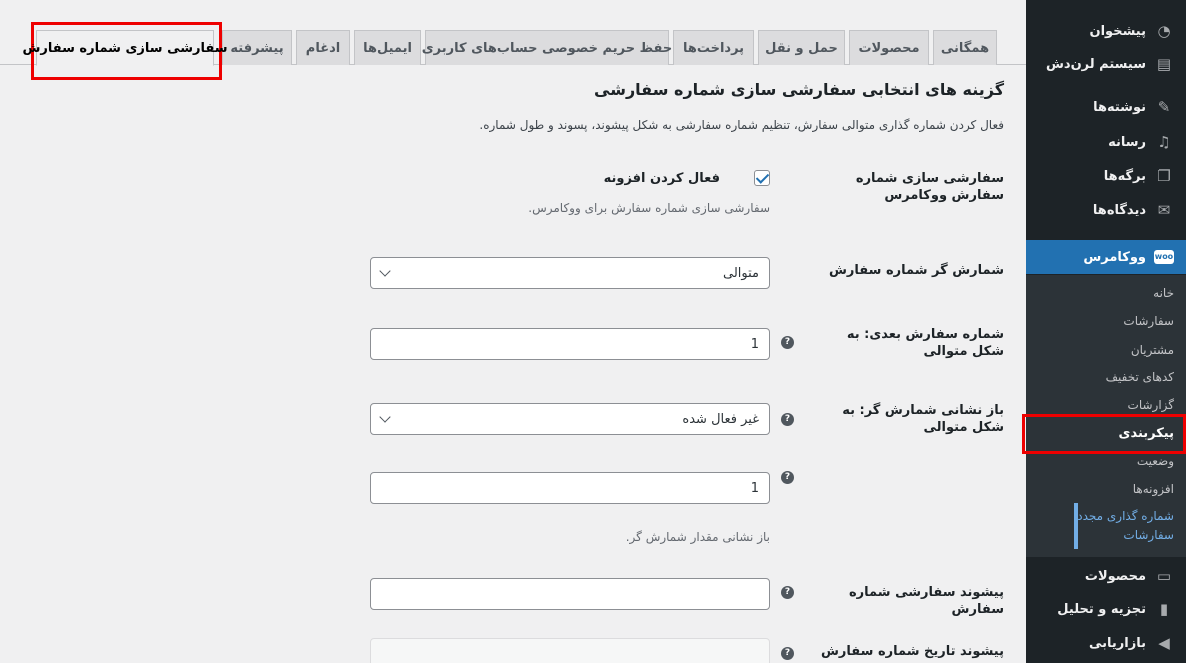 The image size is (1186, 663). What do you see at coordinates (387, 47) in the screenshot?
I see `tab-emails: ایمیل‌ها` at bounding box center [387, 47].